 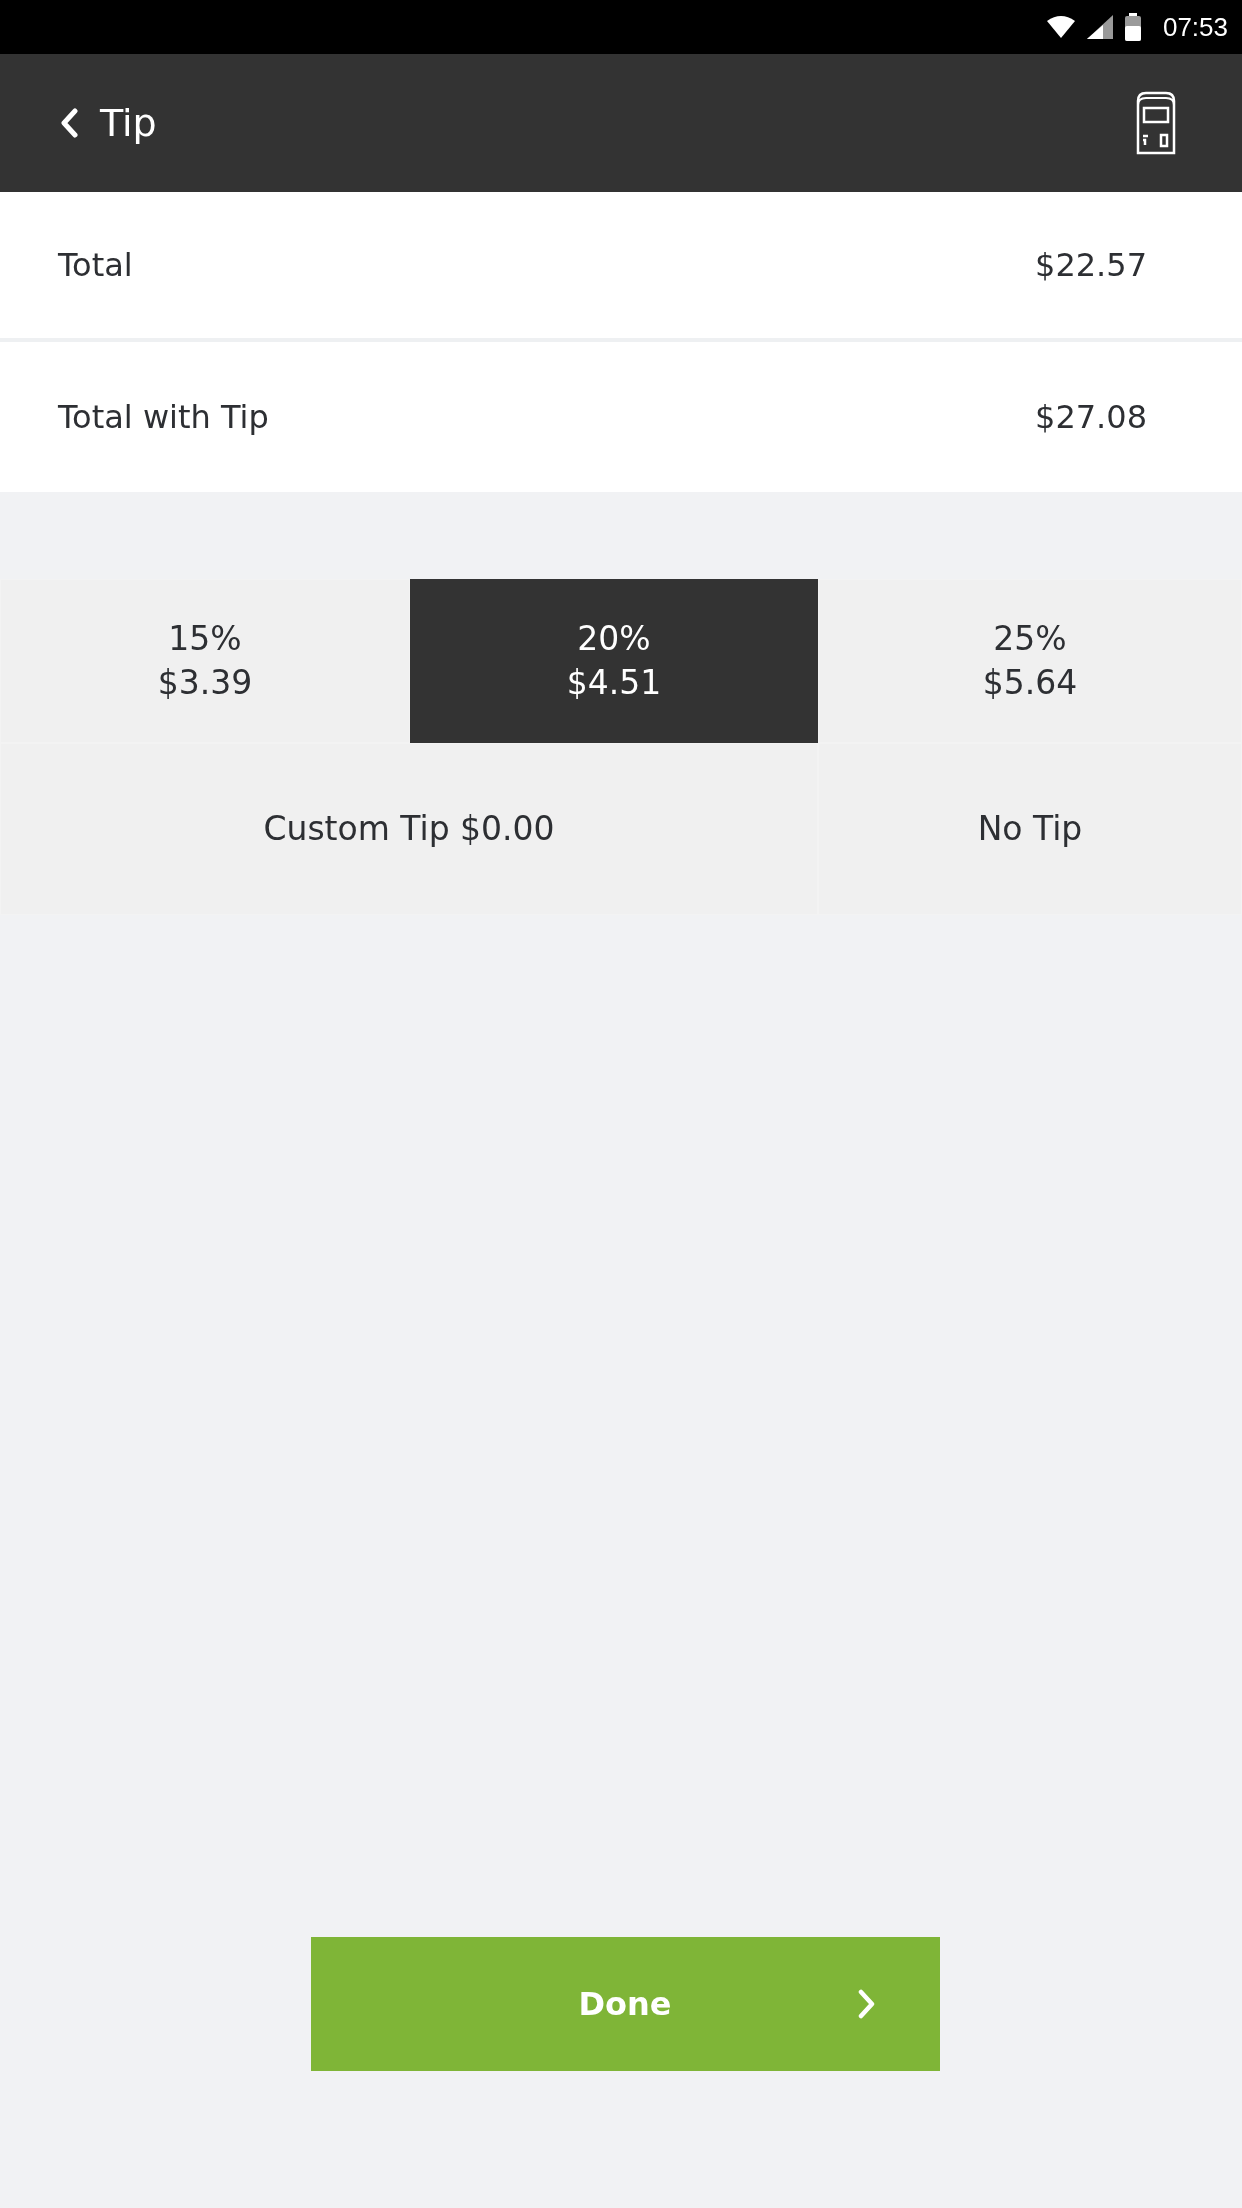 What do you see at coordinates (1132, 27) in the screenshot?
I see `battery-icon` at bounding box center [1132, 27].